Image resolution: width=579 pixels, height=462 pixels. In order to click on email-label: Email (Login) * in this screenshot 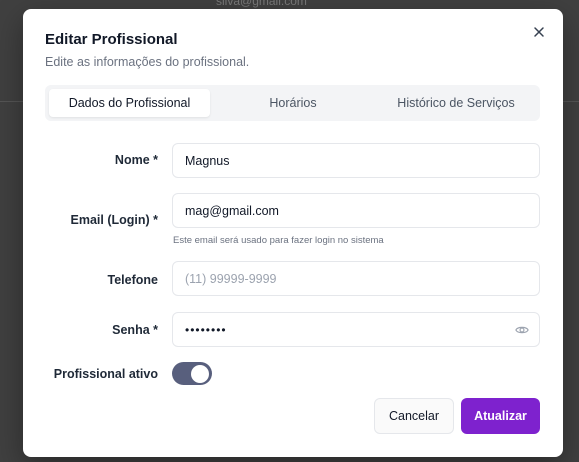, I will do `click(114, 220)`.